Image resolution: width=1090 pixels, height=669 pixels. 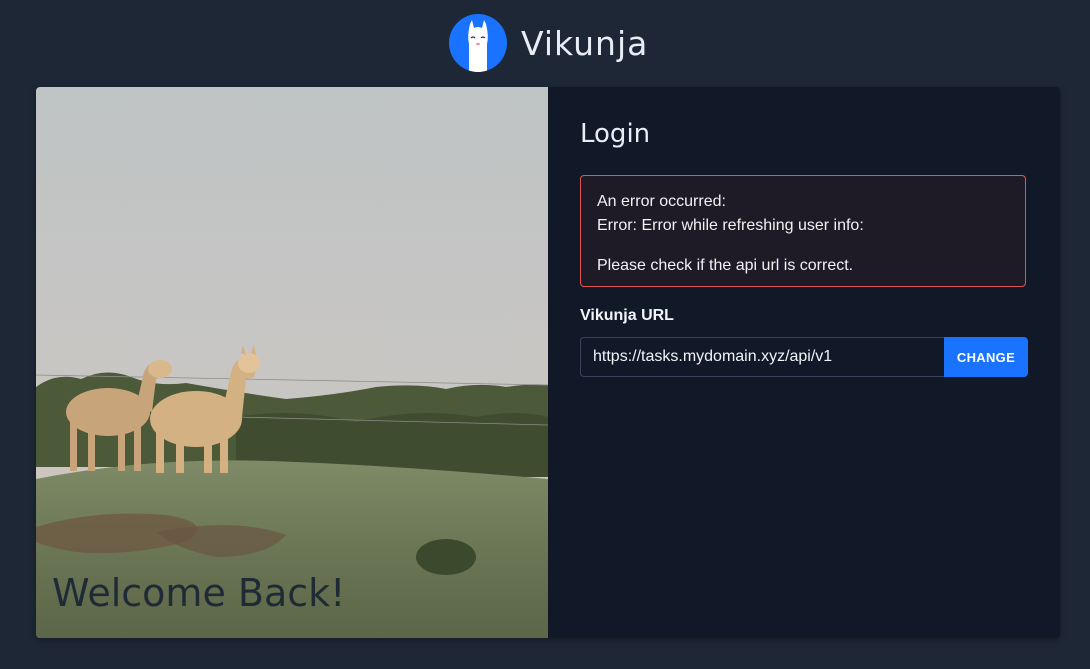 I want to click on error-line-2: Error: Error while refreshing user info:, so click(x=730, y=225).